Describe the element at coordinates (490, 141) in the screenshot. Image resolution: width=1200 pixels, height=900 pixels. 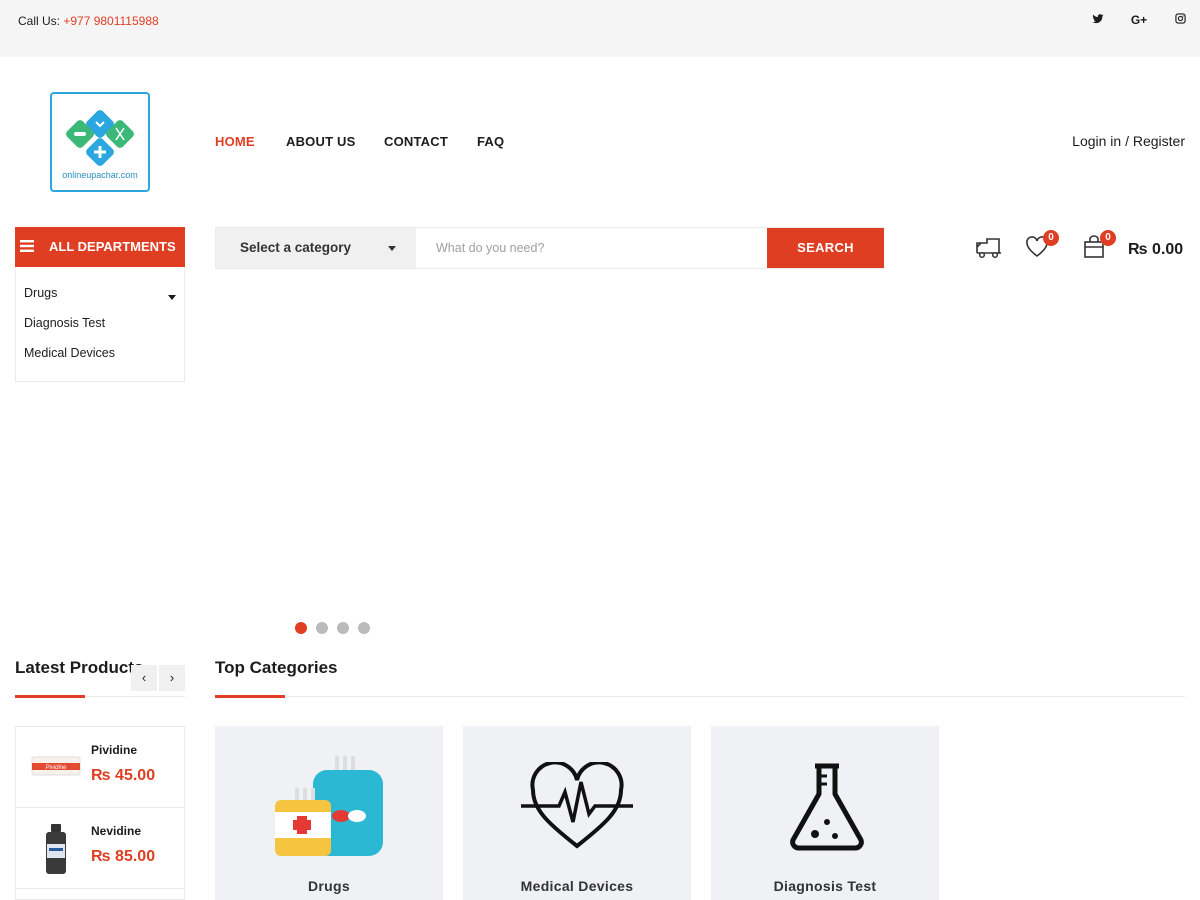
I see `nav-faq: FAQ` at that location.